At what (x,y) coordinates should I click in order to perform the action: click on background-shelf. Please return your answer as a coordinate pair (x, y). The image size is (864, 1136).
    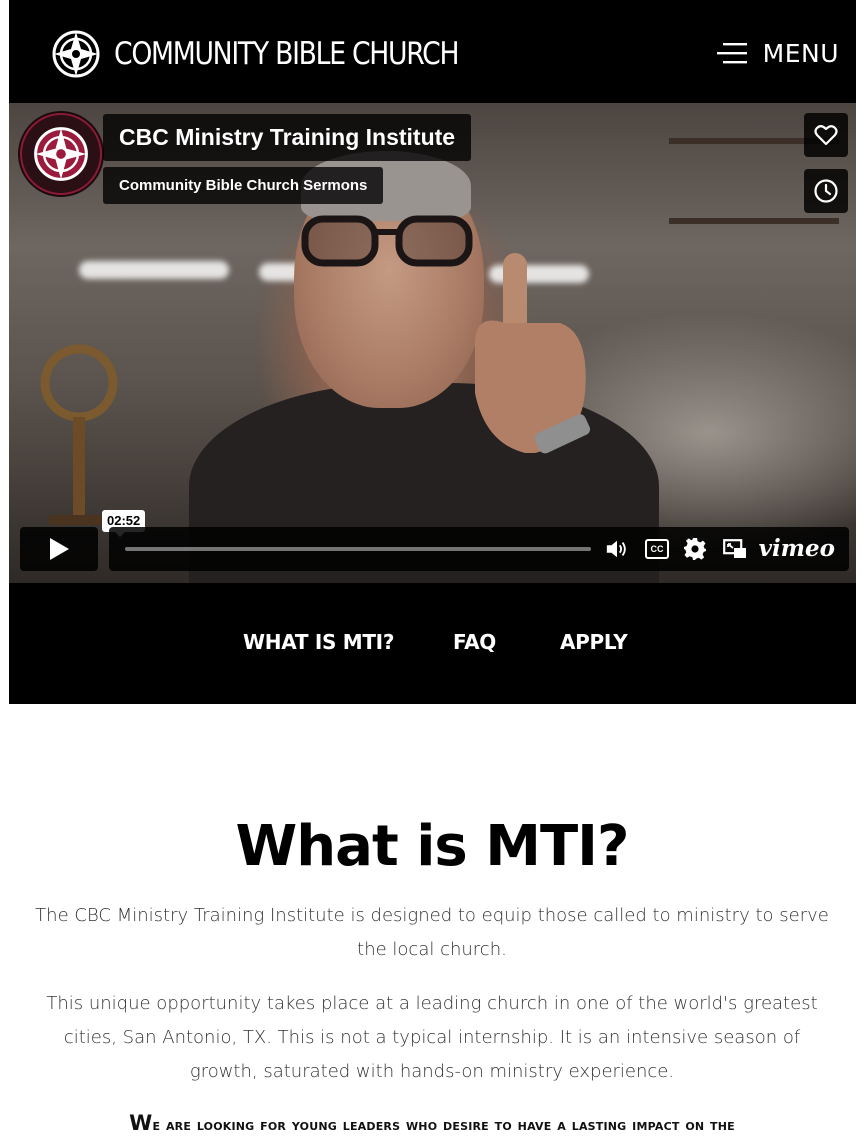
    Looking at the image, I should click on (754, 221).